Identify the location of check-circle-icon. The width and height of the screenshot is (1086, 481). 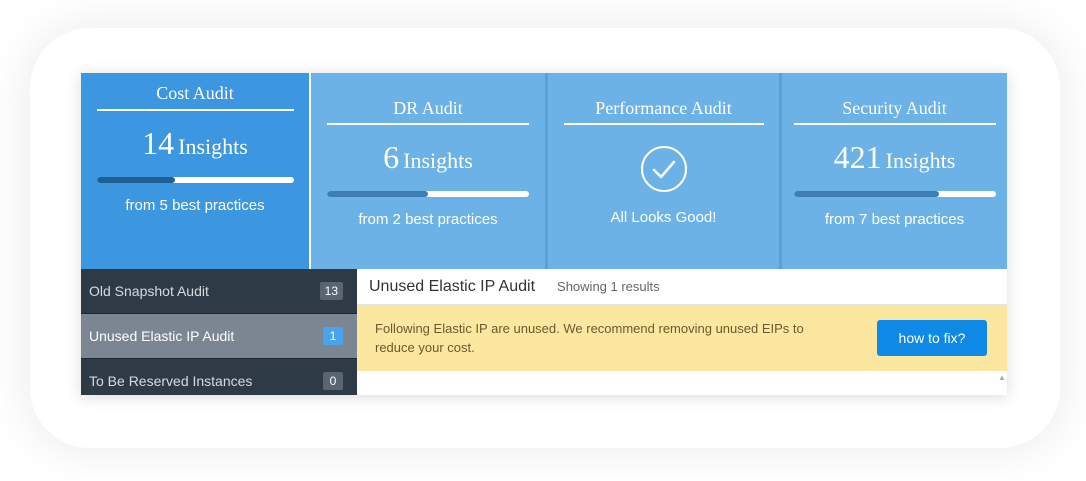
(664, 169).